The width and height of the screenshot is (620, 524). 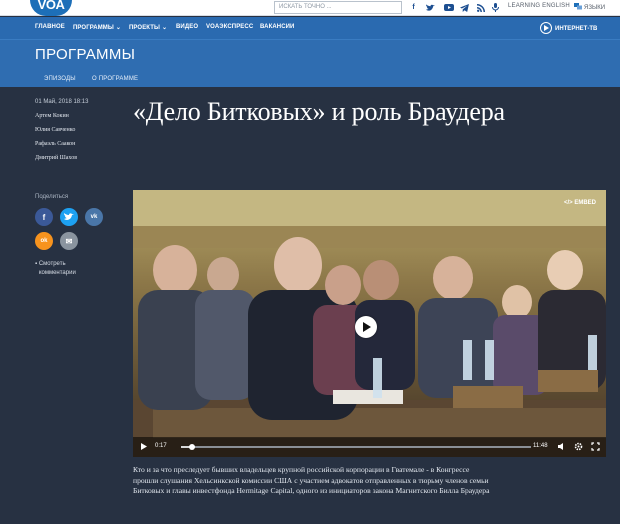 I want to click on fullscreen-icon, so click(x=595, y=446).